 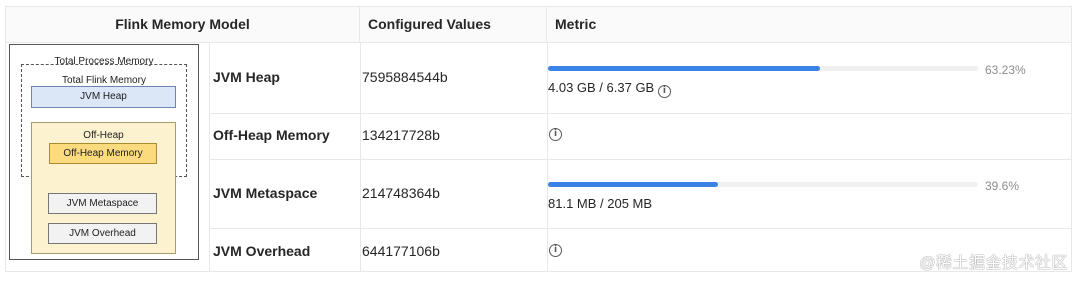 I want to click on header-metric: Metric, so click(x=809, y=25).